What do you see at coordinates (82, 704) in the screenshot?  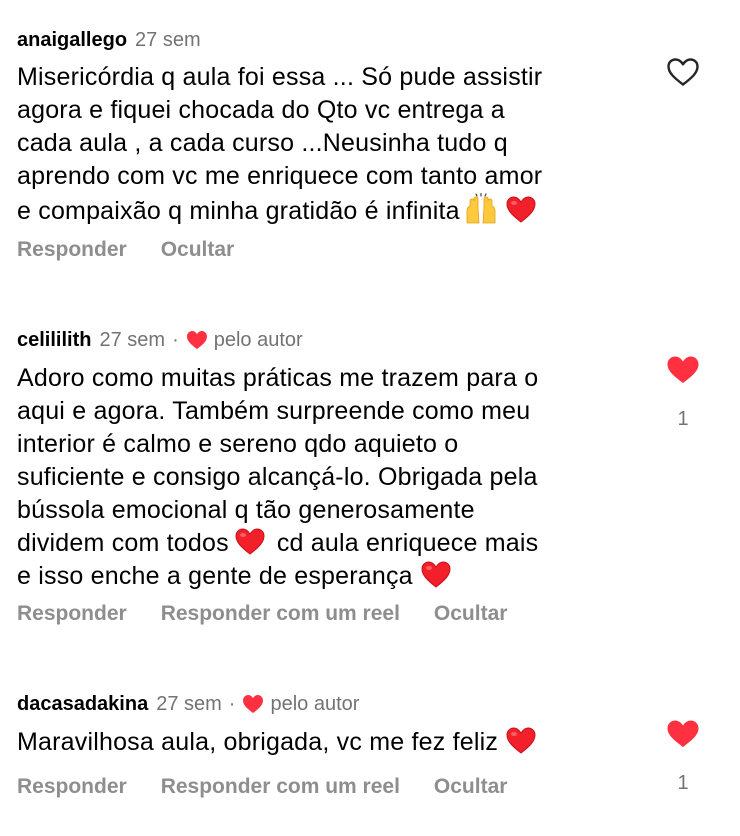 I see `comment-username: dacasadakina` at bounding box center [82, 704].